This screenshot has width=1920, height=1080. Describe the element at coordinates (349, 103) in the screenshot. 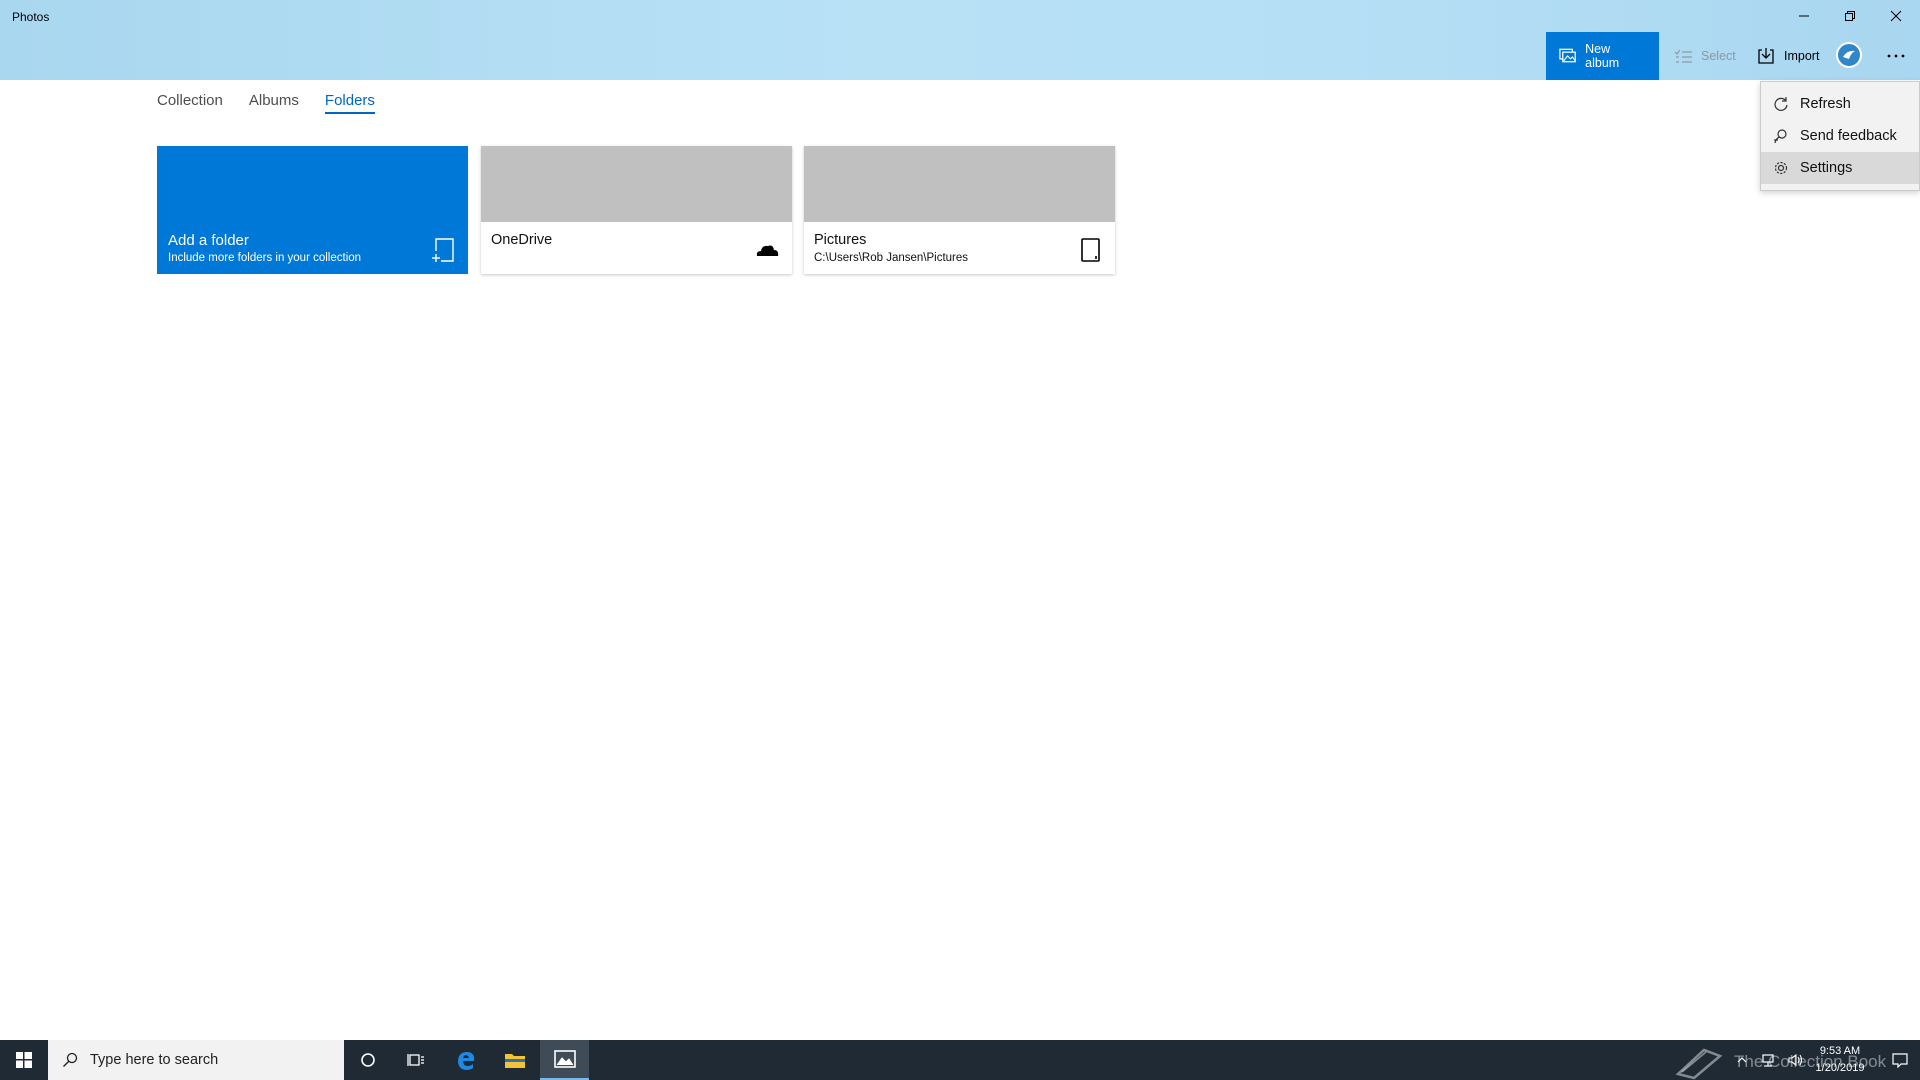

I see `tab-folders: Folders` at that location.